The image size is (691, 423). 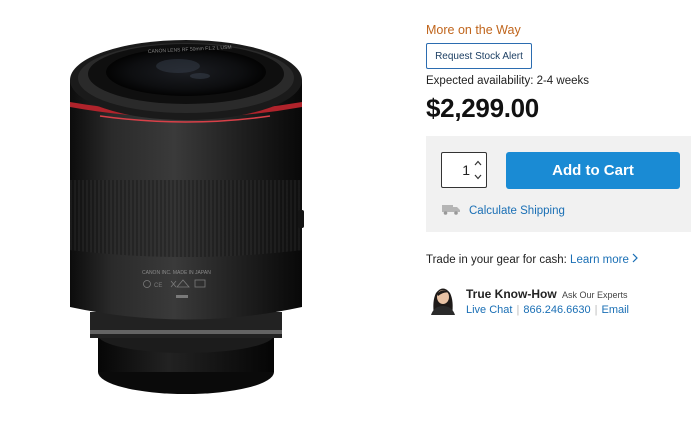 What do you see at coordinates (616, 310) in the screenshot?
I see `email-link: Email` at bounding box center [616, 310].